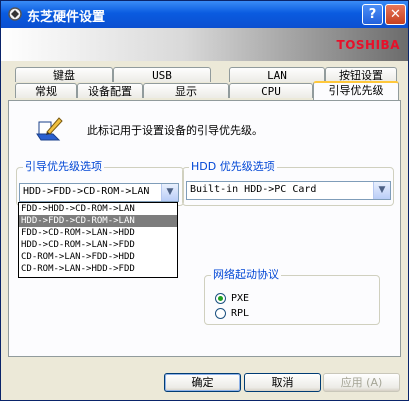  Describe the element at coordinates (372, 14) in the screenshot. I see `help-button: ?` at that location.